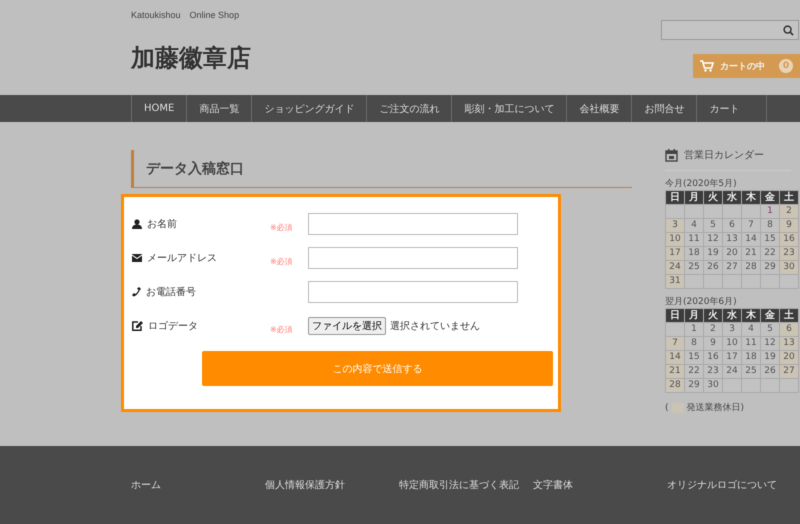 The width and height of the screenshot is (800, 524). I want to click on calendar-day: 6, so click(789, 329).